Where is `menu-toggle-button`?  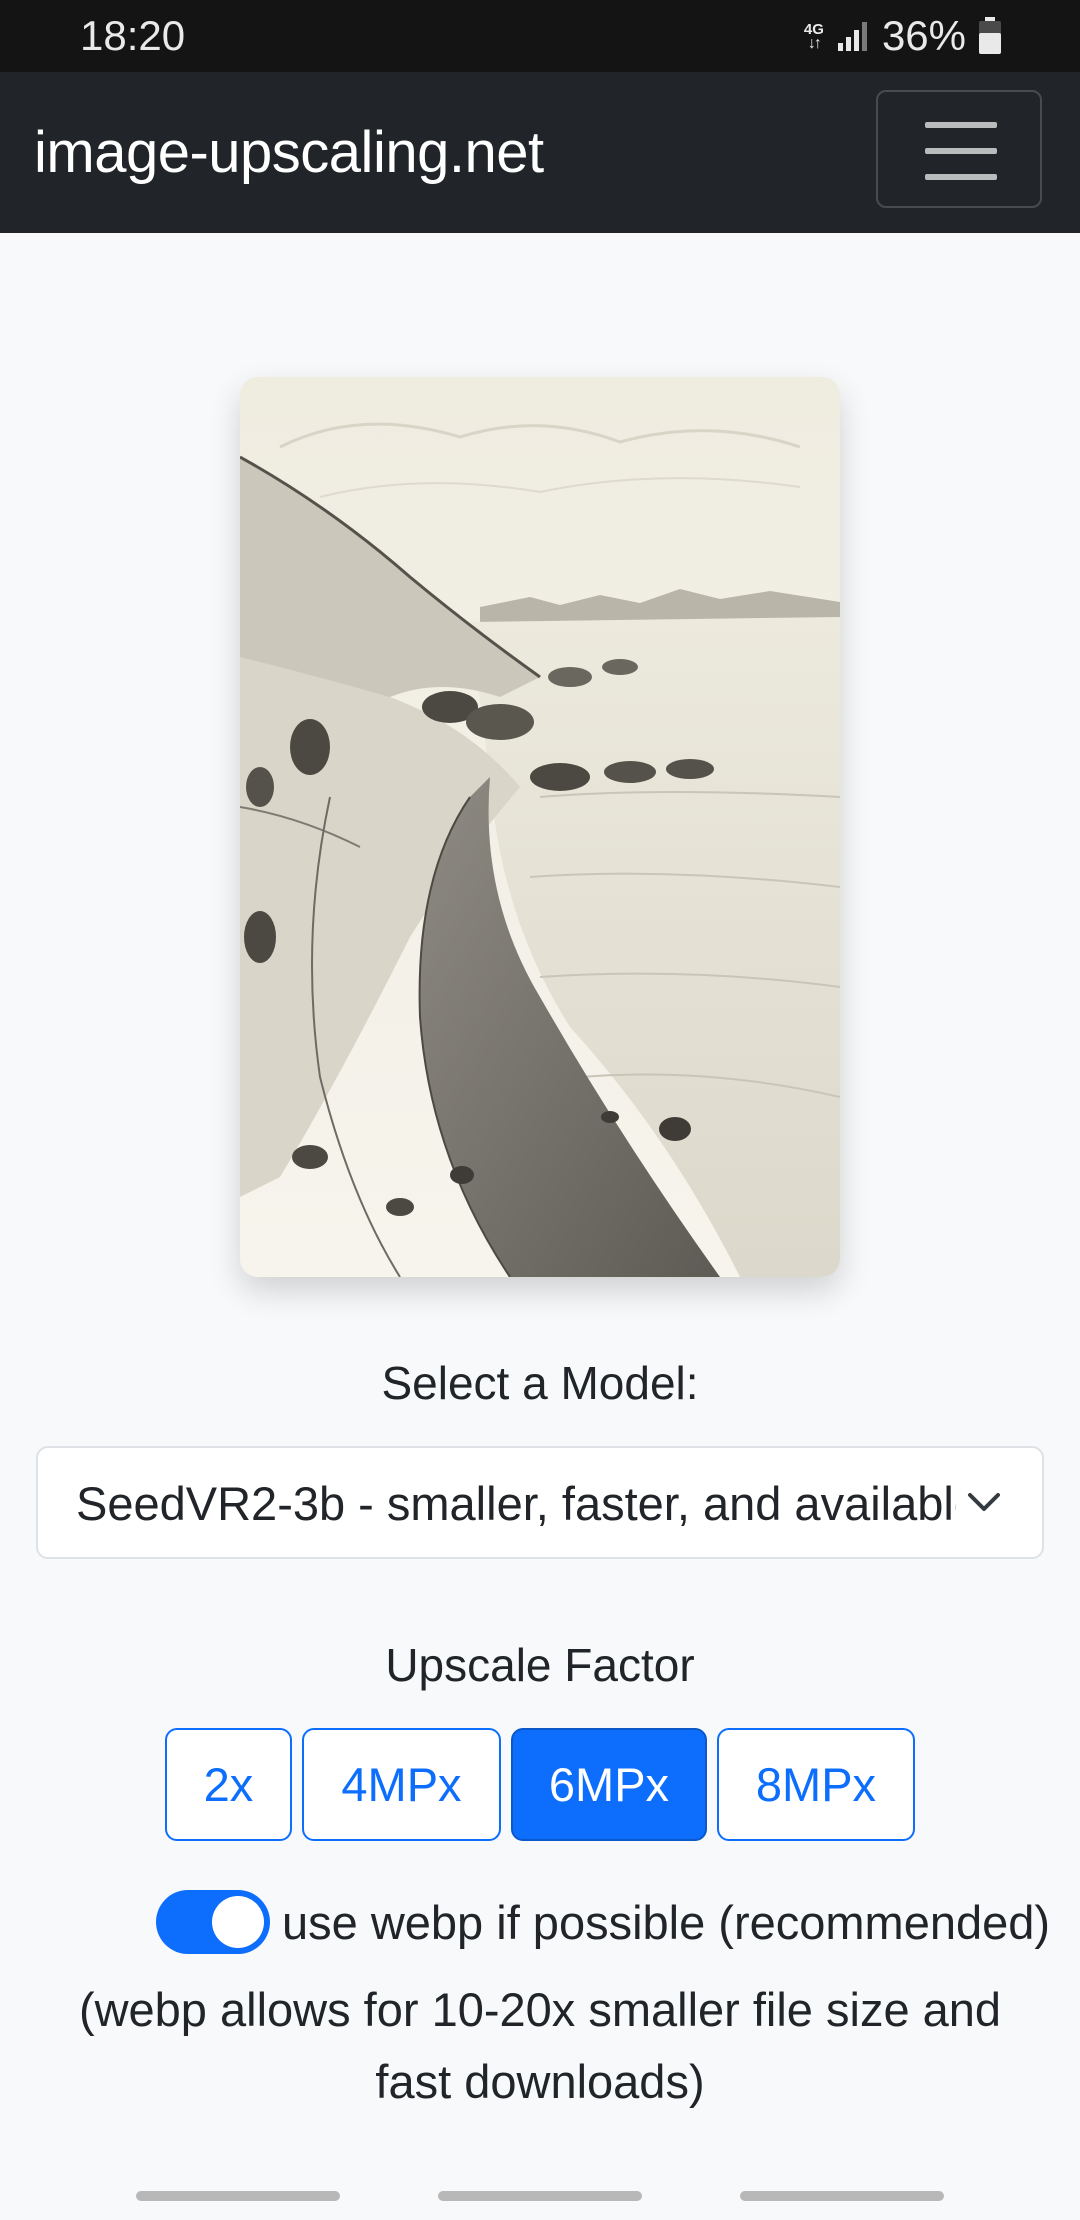 menu-toggle-button is located at coordinates (959, 149).